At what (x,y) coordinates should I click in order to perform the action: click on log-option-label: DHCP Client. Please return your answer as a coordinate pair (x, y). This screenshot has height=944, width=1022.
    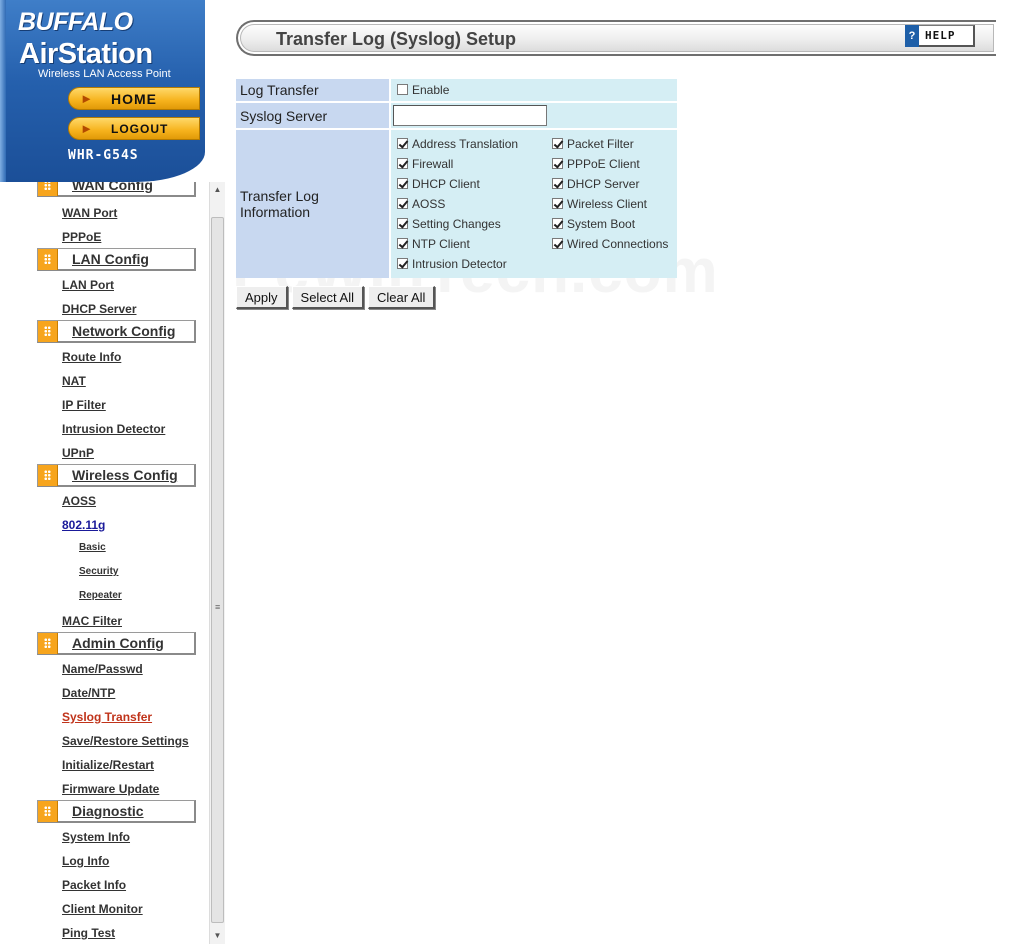
    Looking at the image, I should click on (446, 184).